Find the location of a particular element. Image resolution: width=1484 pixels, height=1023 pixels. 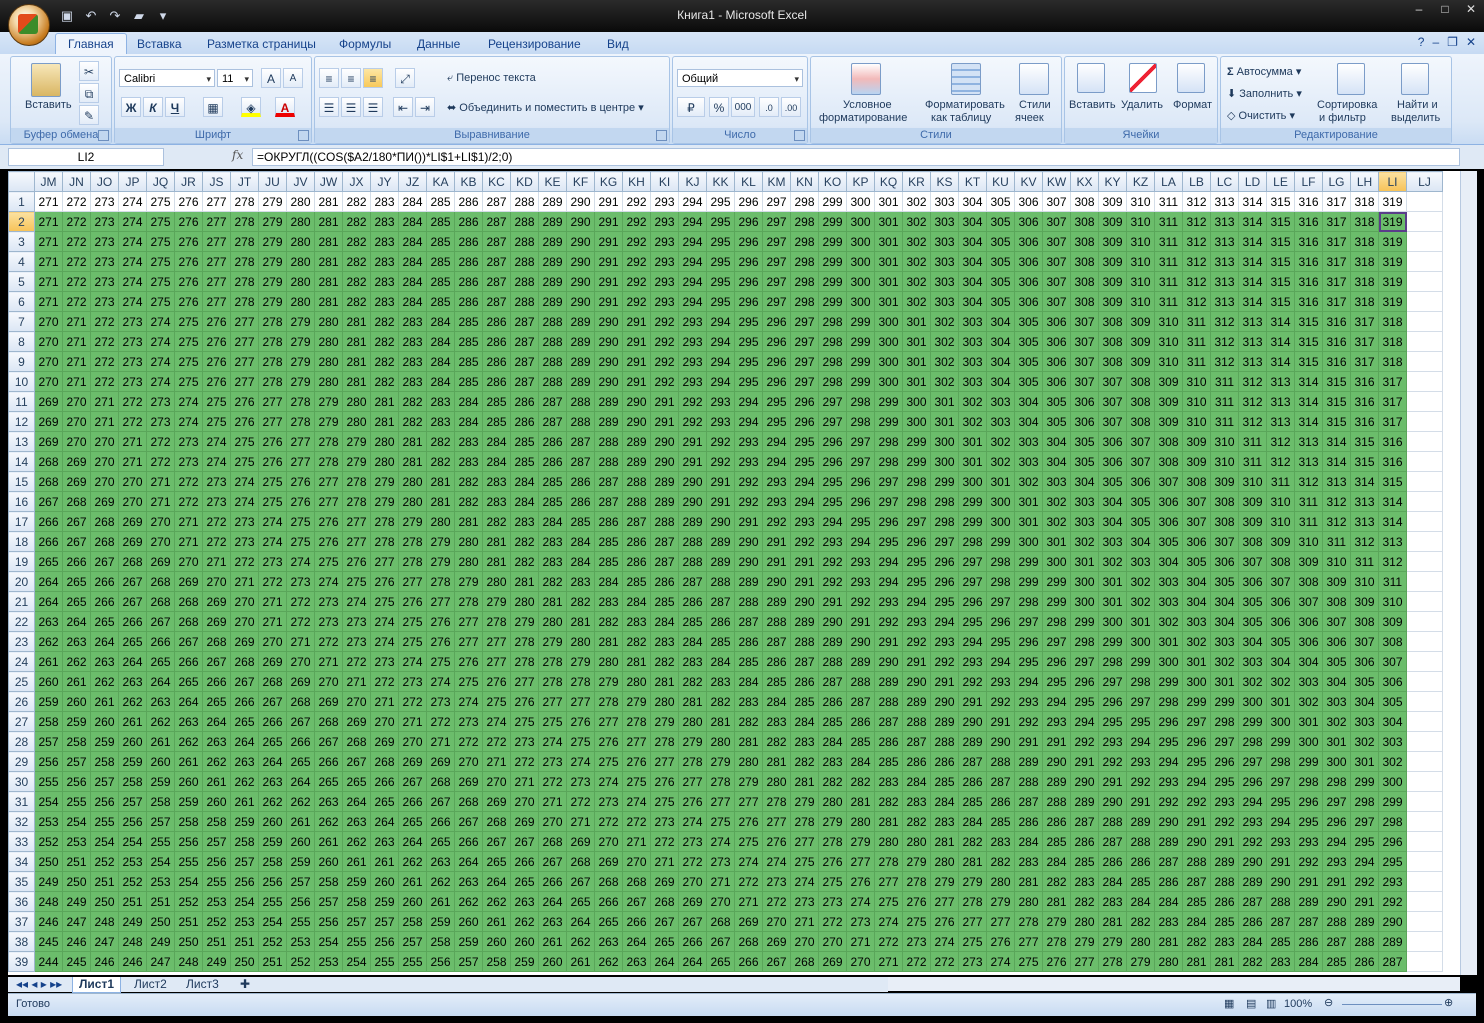

grid-cell: 308 is located at coordinates (1084, 201).